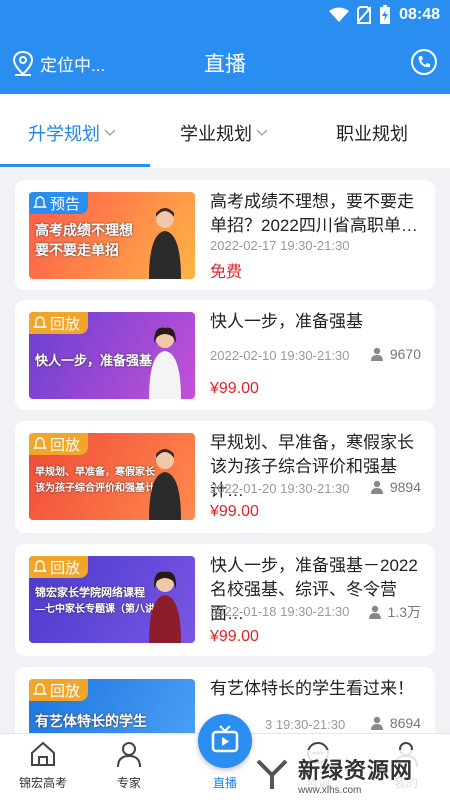 This screenshot has width=450, height=800. What do you see at coordinates (129, 755) in the screenshot?
I see `expert-icon` at bounding box center [129, 755].